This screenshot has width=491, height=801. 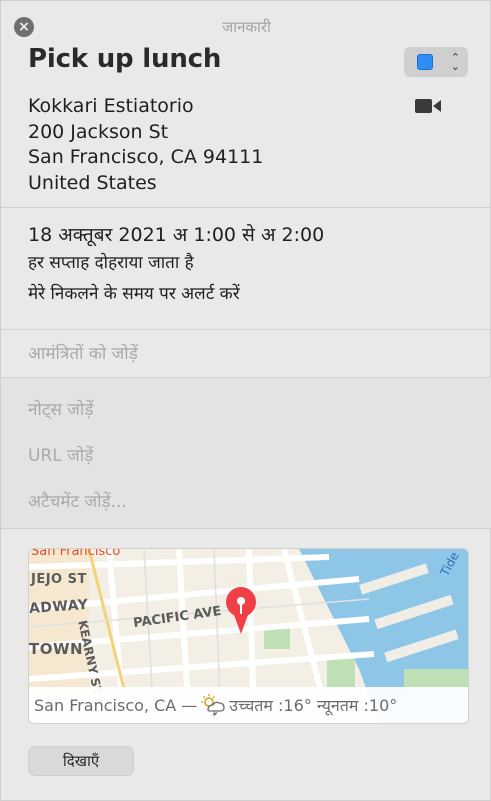 What do you see at coordinates (313, 705) in the screenshot?
I see `weather-temperatures: उच्चतम :16° न्यूनतम :10°` at bounding box center [313, 705].